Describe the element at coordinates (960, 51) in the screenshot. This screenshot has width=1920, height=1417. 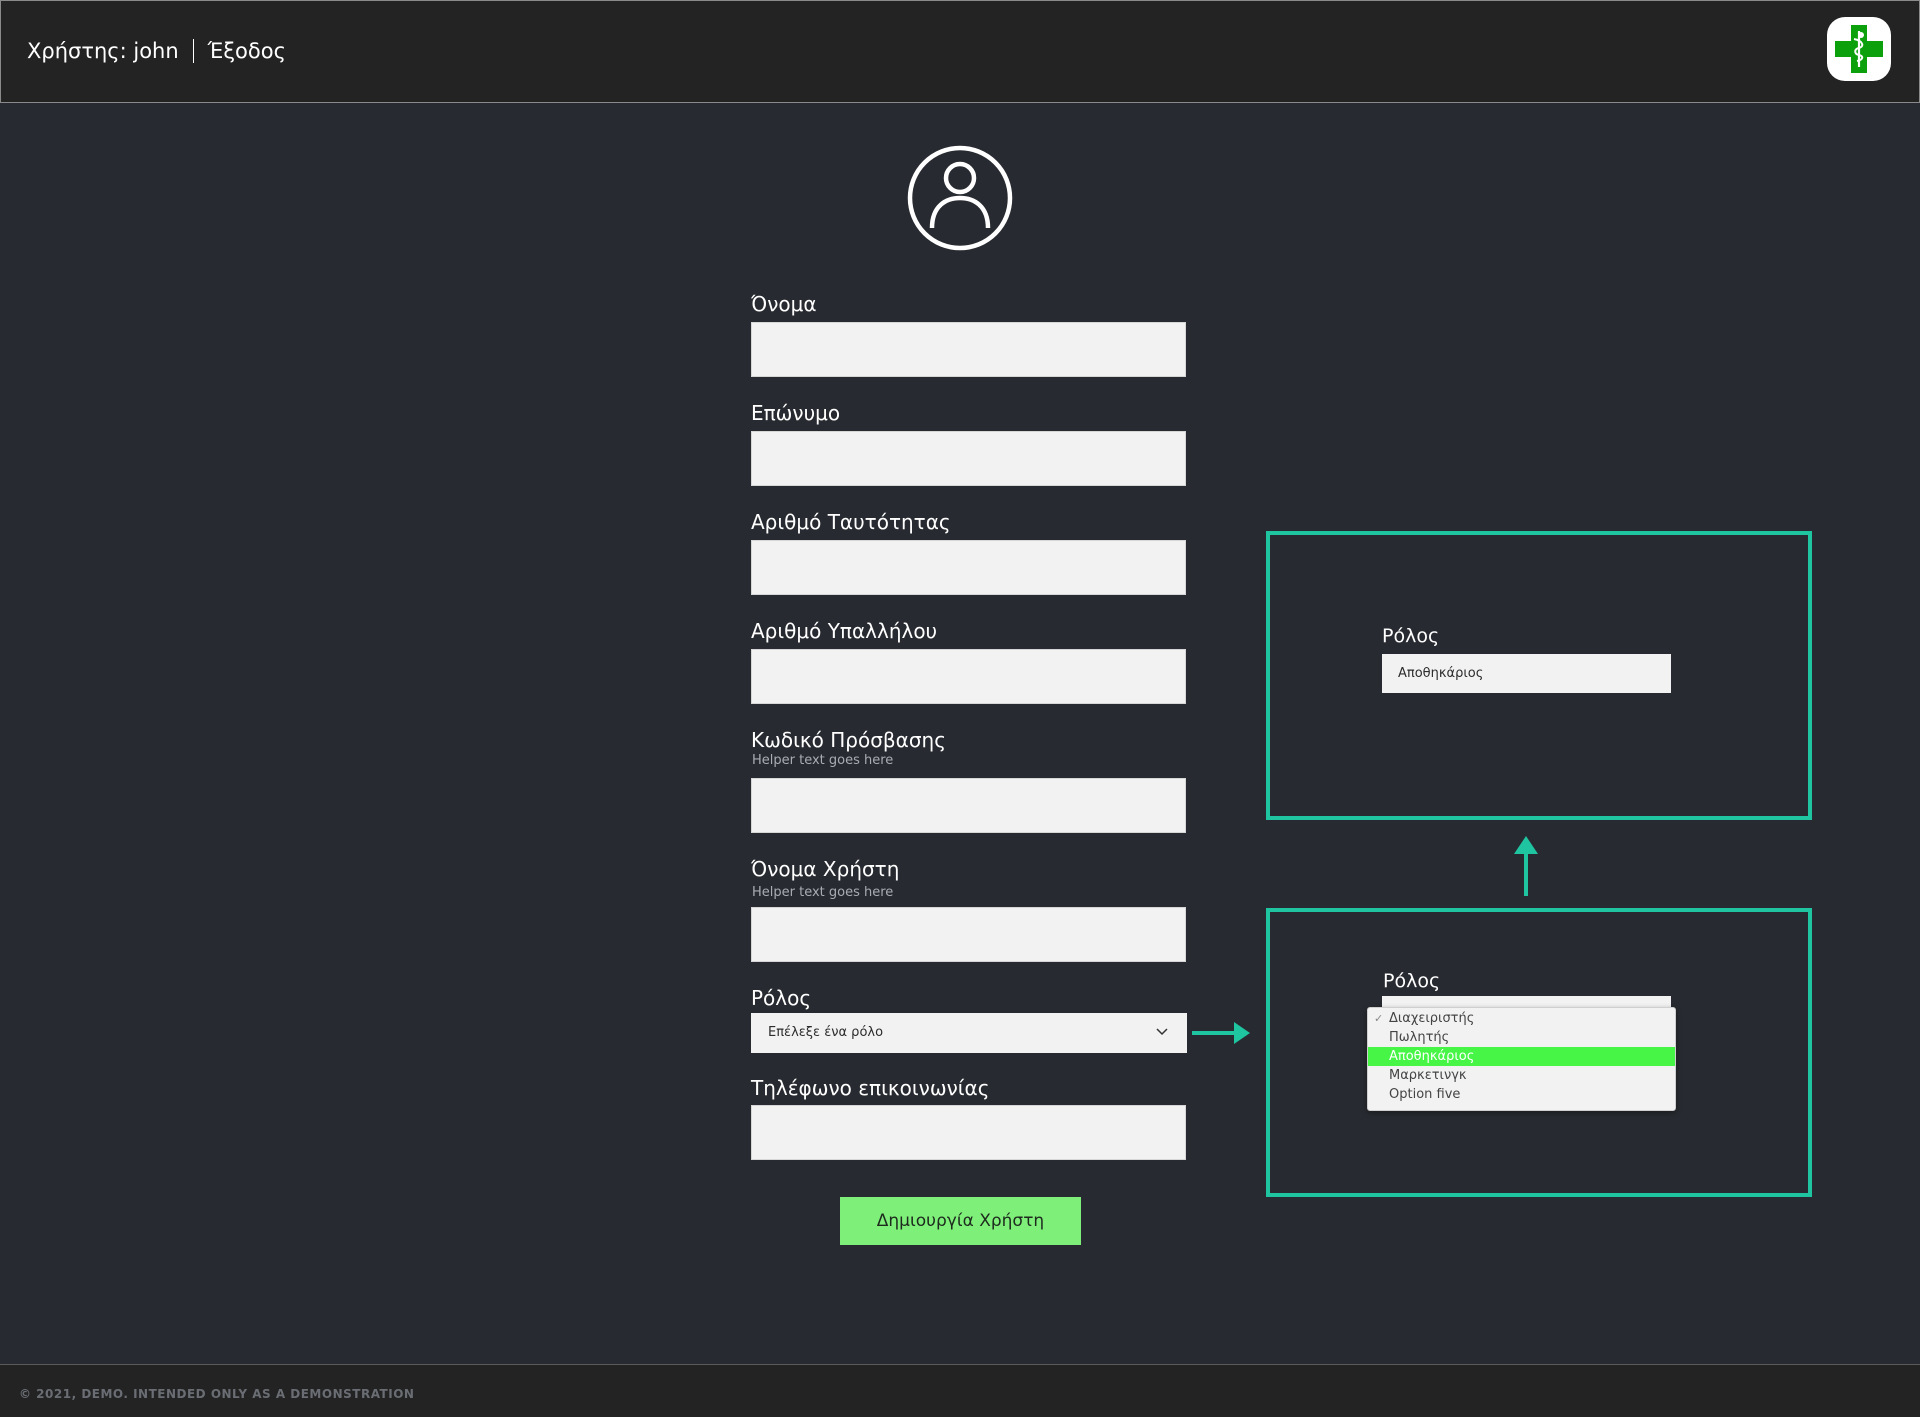
I see `top-header: Χρήστης: john Έξοδος` at that location.